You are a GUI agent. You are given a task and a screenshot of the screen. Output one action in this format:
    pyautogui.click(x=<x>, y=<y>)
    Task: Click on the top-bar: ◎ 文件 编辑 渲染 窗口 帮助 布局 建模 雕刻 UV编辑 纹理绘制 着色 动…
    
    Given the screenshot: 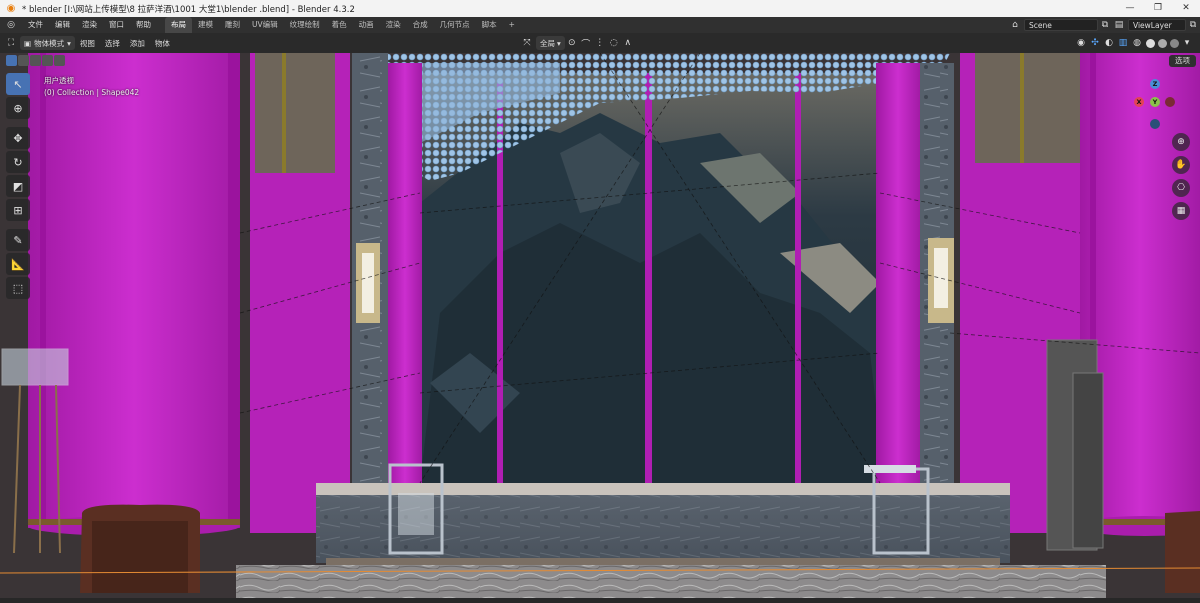 What is the action you would take?
    pyautogui.click(x=600, y=25)
    